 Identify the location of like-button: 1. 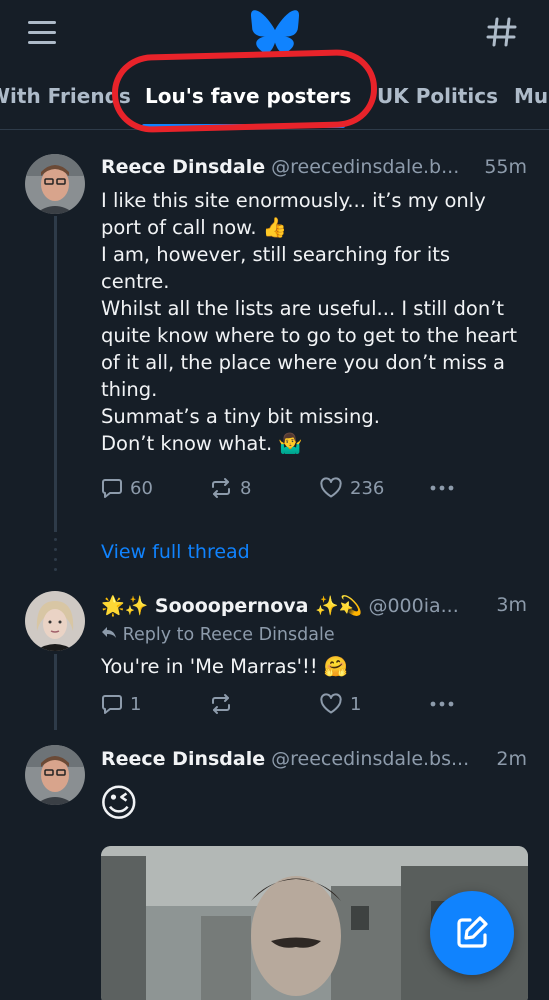
(340, 704).